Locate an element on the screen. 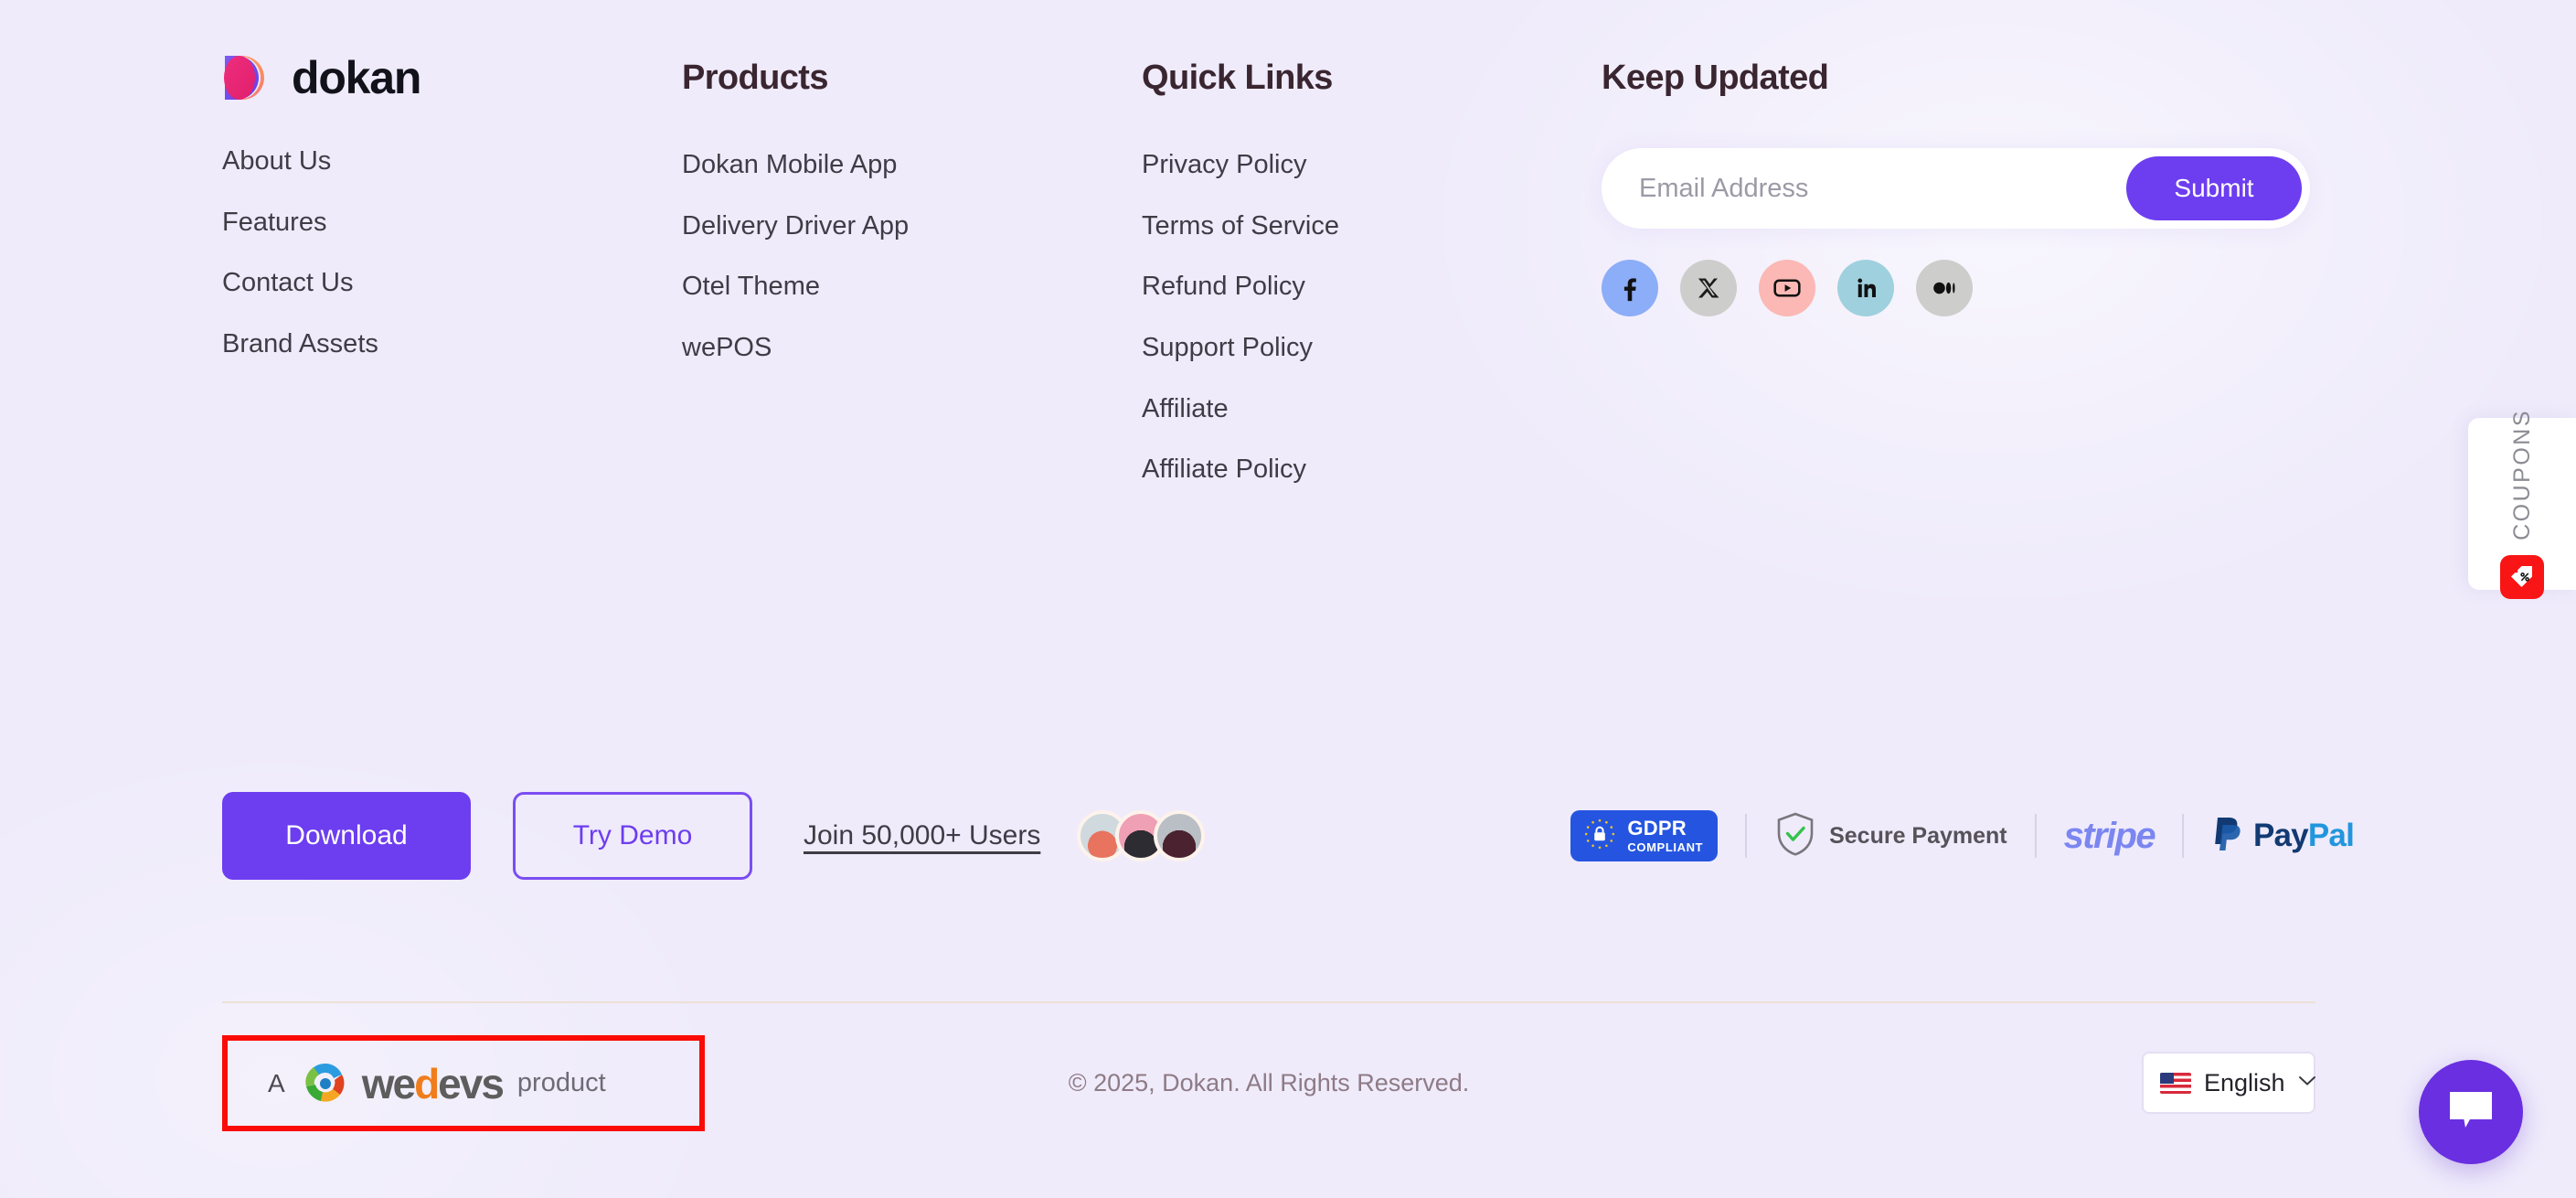  link-otel-theme: Otel Theme is located at coordinates (751, 287).